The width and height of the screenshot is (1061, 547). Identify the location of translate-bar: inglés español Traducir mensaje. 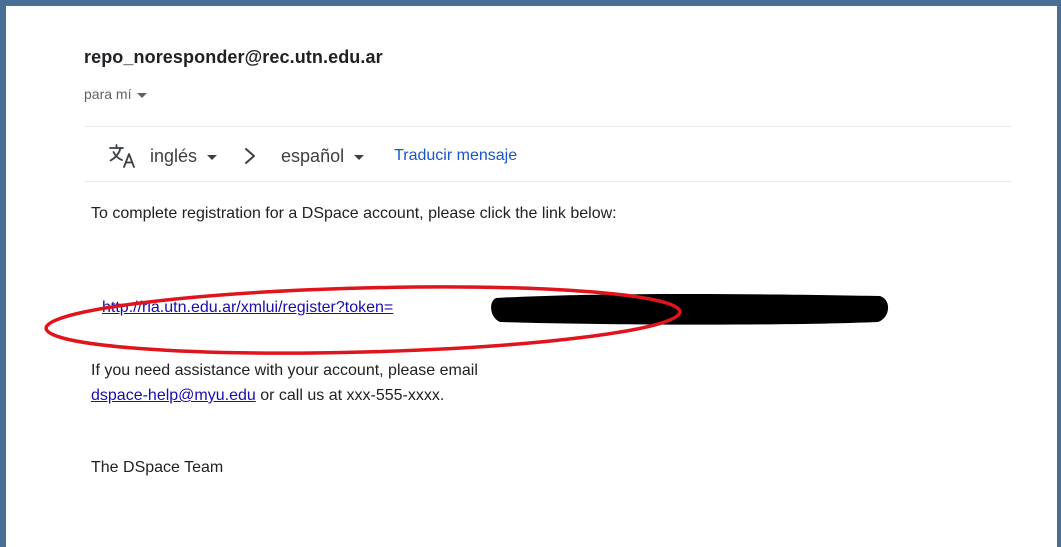
(312, 156).